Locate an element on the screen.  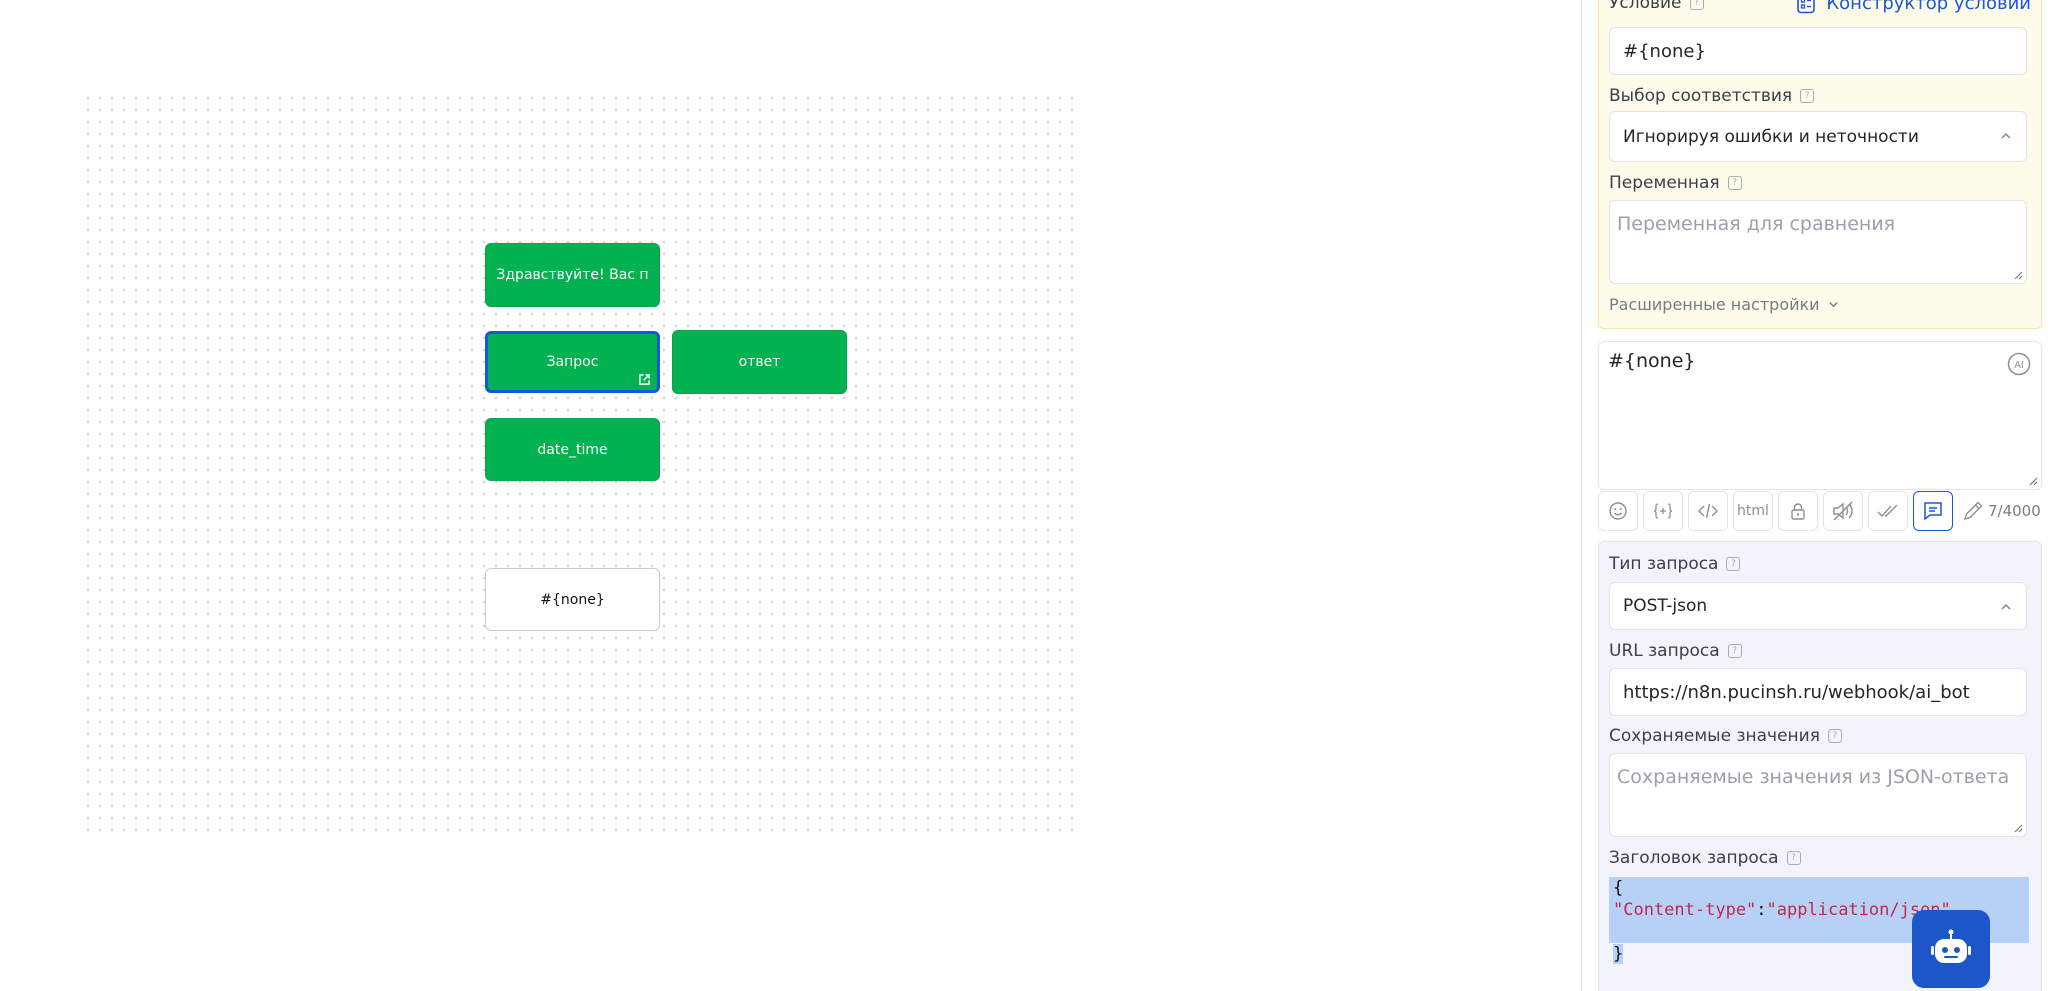
comment-icon is located at coordinates (1933, 511).